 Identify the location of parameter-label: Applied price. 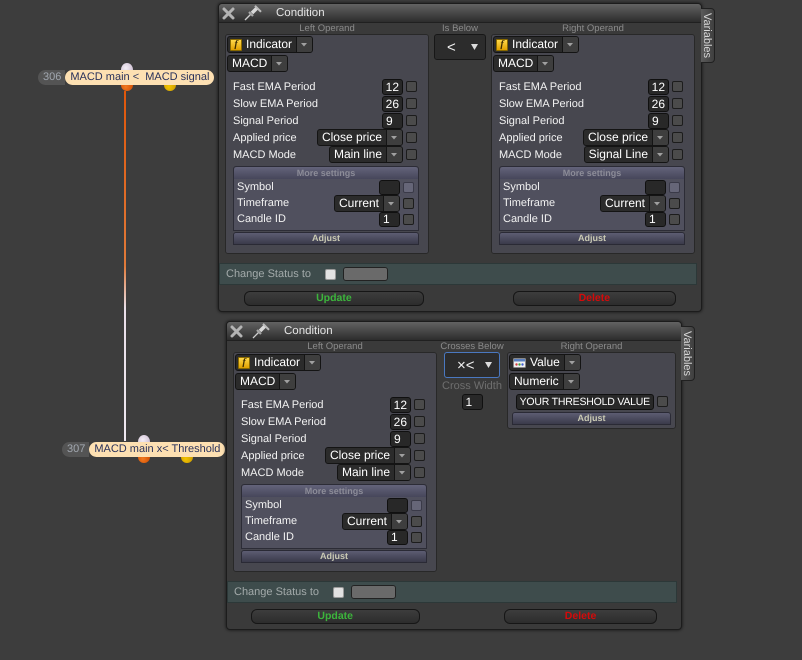
(531, 138).